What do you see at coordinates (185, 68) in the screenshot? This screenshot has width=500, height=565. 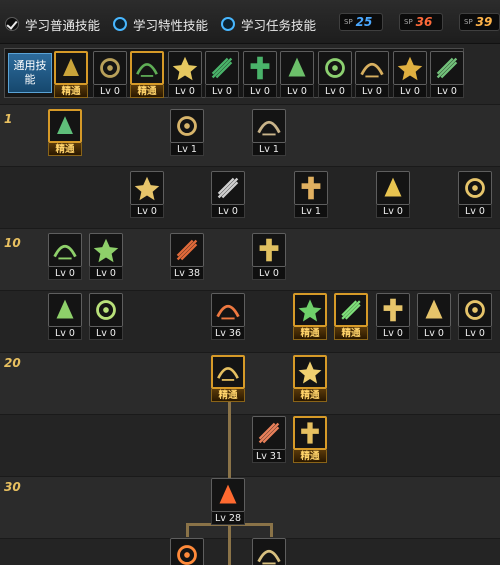 I see `common-skill-4-icon` at bounding box center [185, 68].